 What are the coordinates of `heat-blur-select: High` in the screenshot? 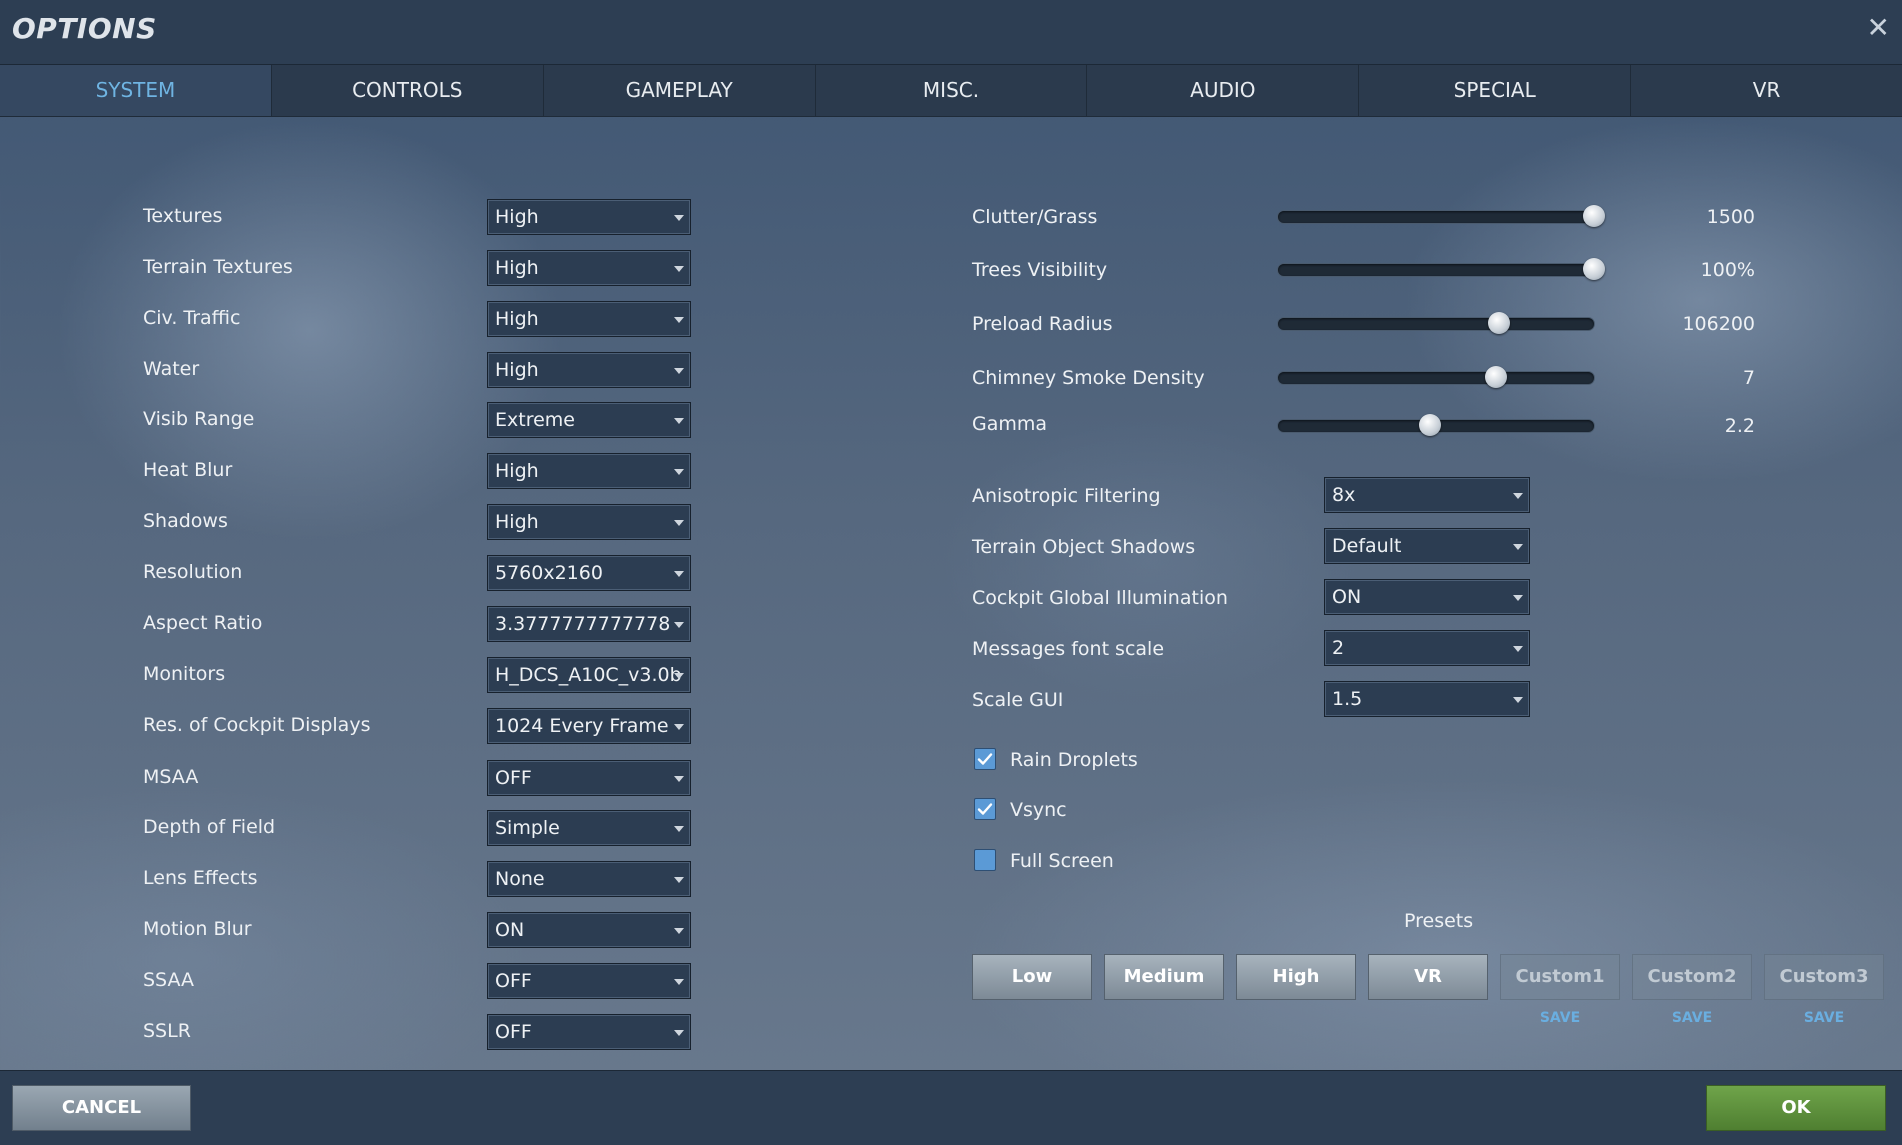 It's located at (589, 471).